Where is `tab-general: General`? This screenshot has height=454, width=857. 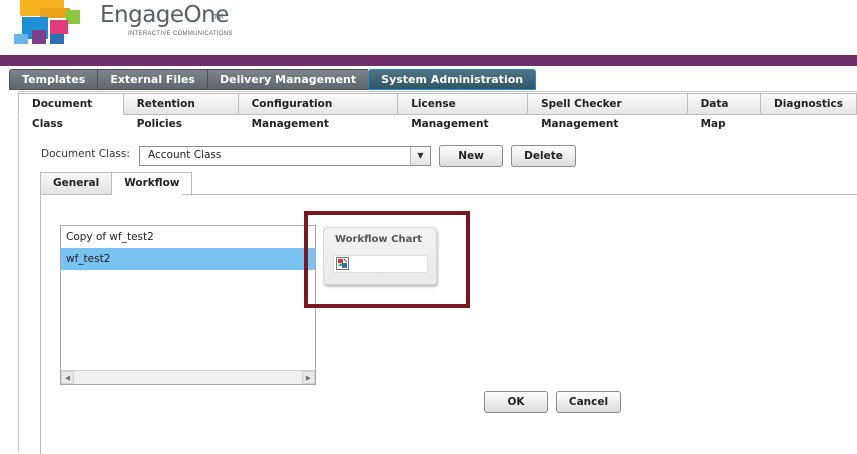
tab-general: General is located at coordinates (76, 183).